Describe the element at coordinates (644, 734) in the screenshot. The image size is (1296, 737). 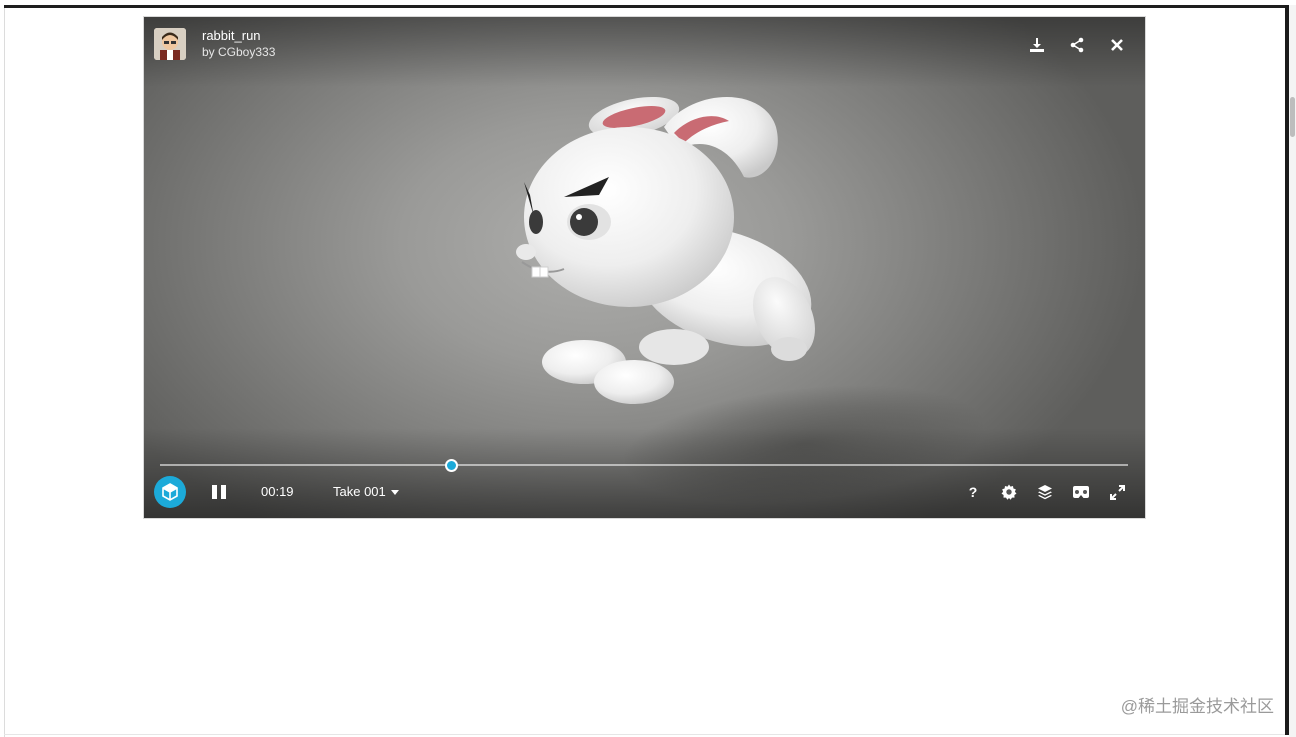
I see `window-bottom-edge` at that location.